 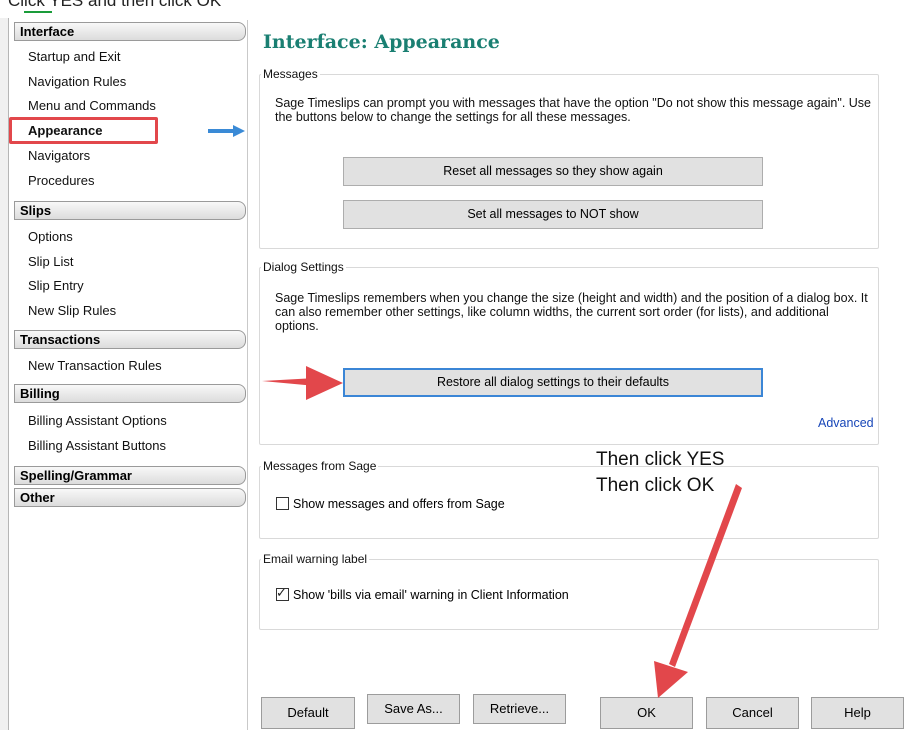 I want to click on arrow-right-icon, so click(x=226, y=131).